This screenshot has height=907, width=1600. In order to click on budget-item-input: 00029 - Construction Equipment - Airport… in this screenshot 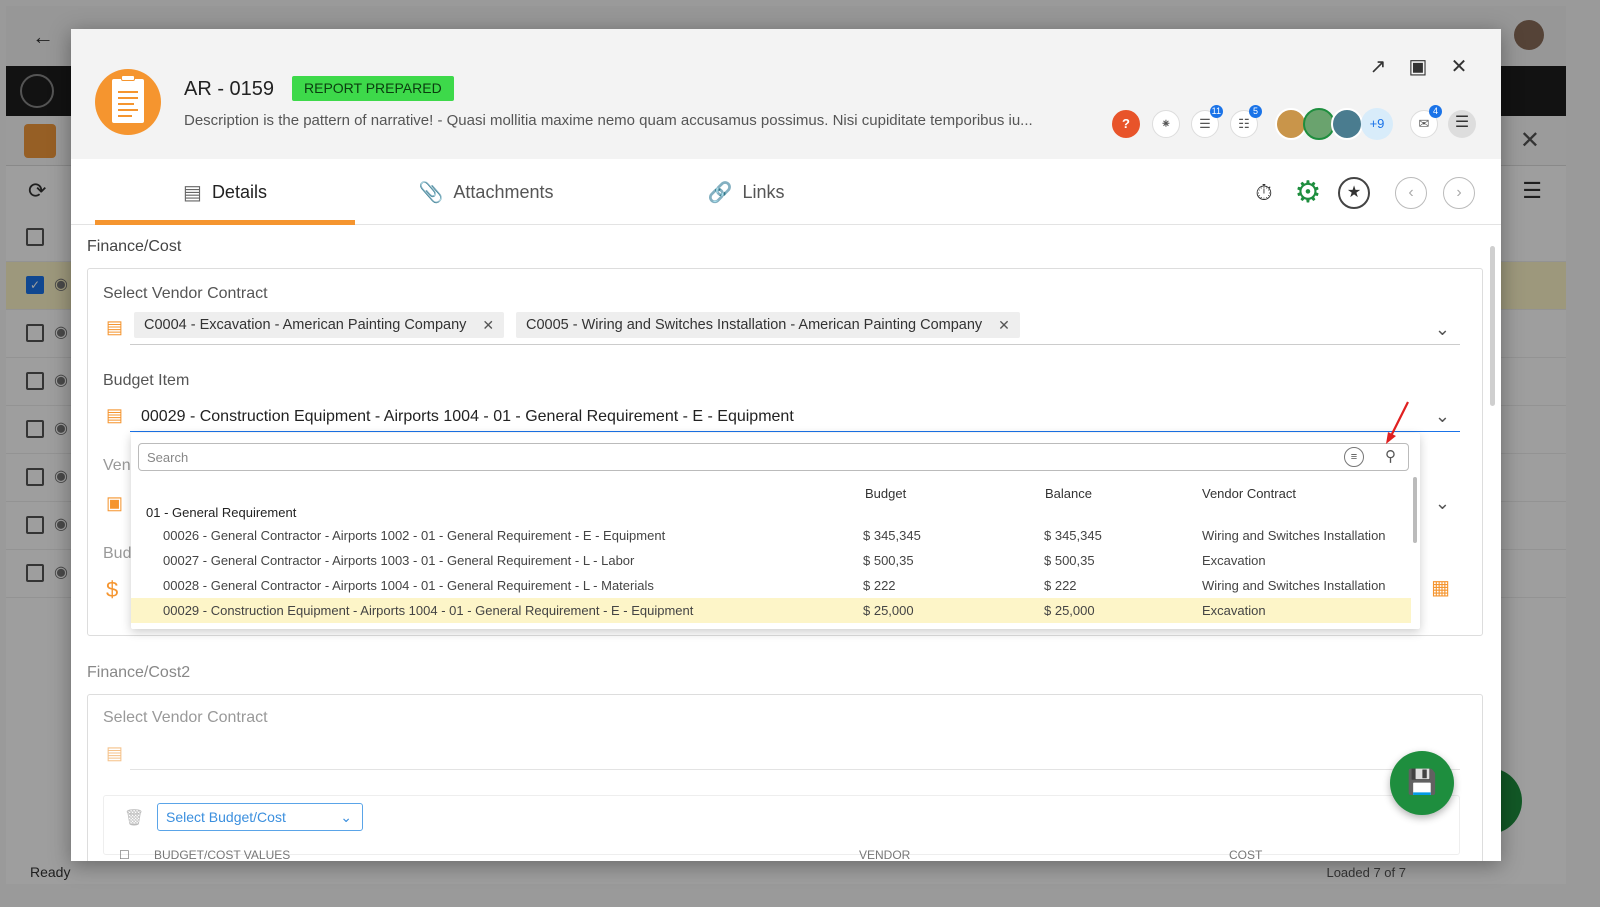, I will do `click(467, 417)`.